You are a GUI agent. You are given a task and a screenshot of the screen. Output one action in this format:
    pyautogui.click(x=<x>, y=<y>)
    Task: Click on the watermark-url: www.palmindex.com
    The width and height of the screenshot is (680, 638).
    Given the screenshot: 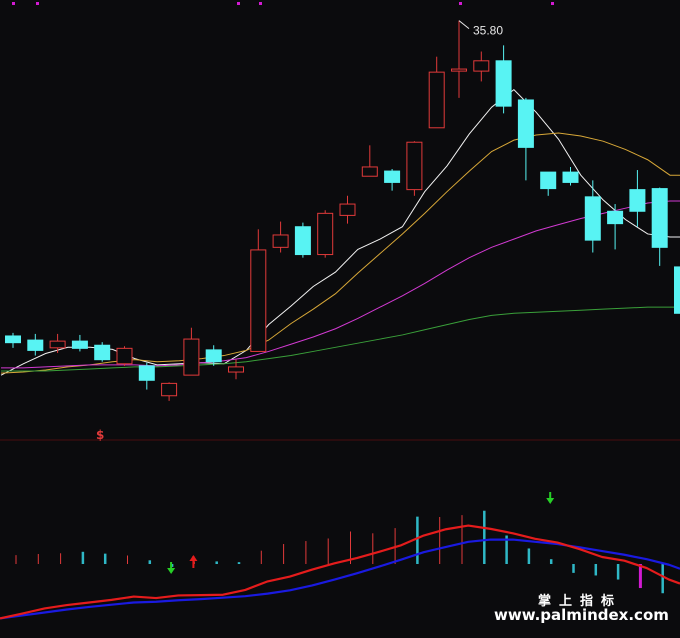 What is the action you would take?
    pyautogui.click(x=581, y=615)
    